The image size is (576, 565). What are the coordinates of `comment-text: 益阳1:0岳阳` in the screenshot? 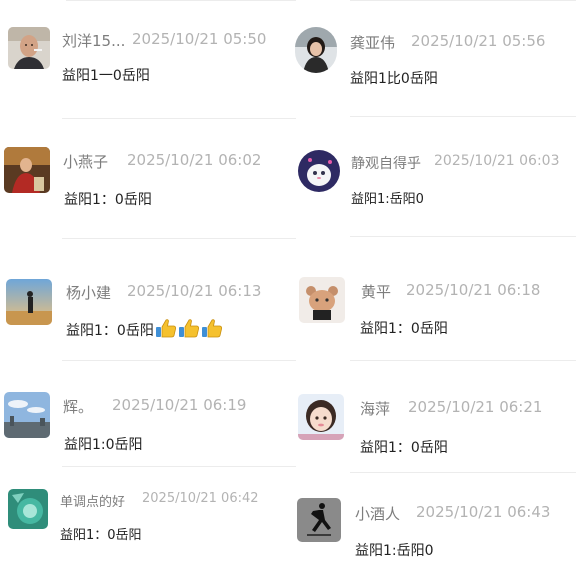 It's located at (103, 445).